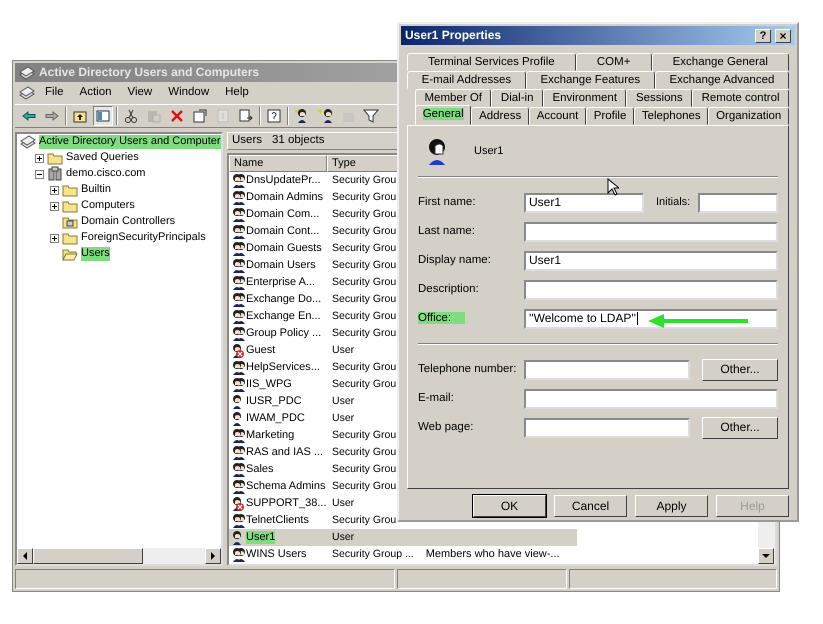 The height and width of the screenshot is (624, 823). I want to click on scroll-left-button, so click(25, 556).